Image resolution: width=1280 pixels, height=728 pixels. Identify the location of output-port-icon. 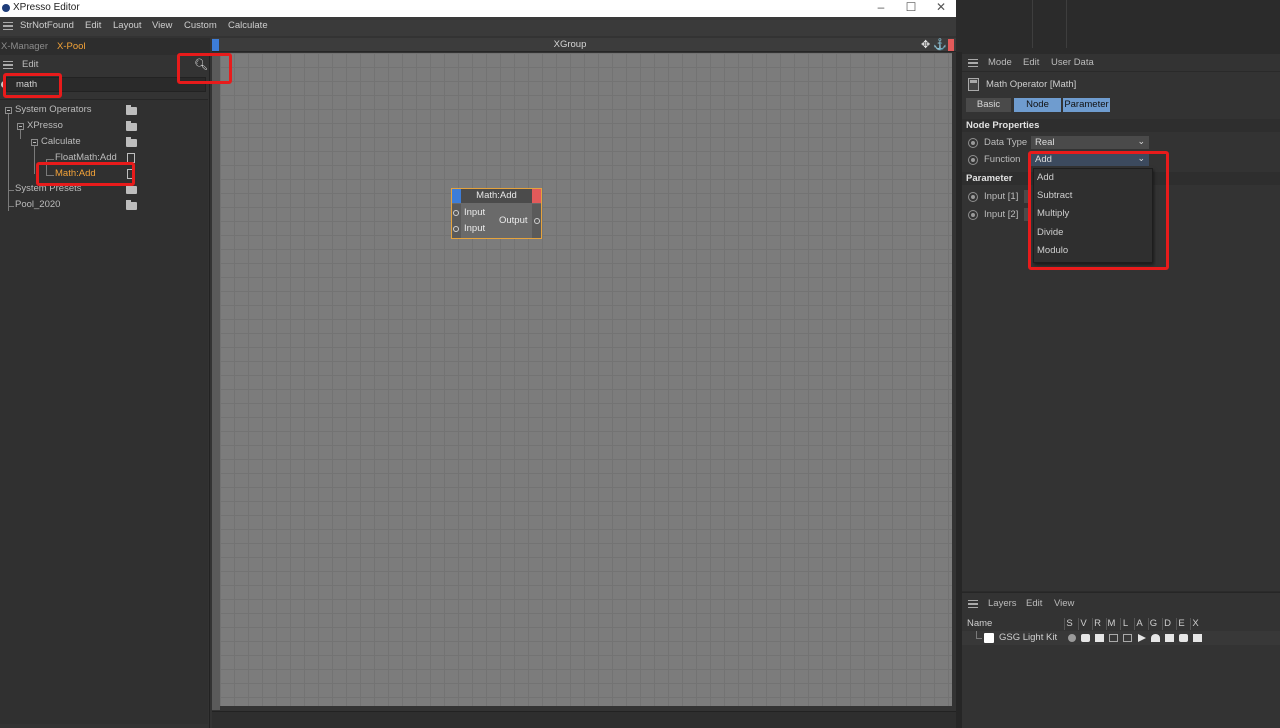
(537, 221).